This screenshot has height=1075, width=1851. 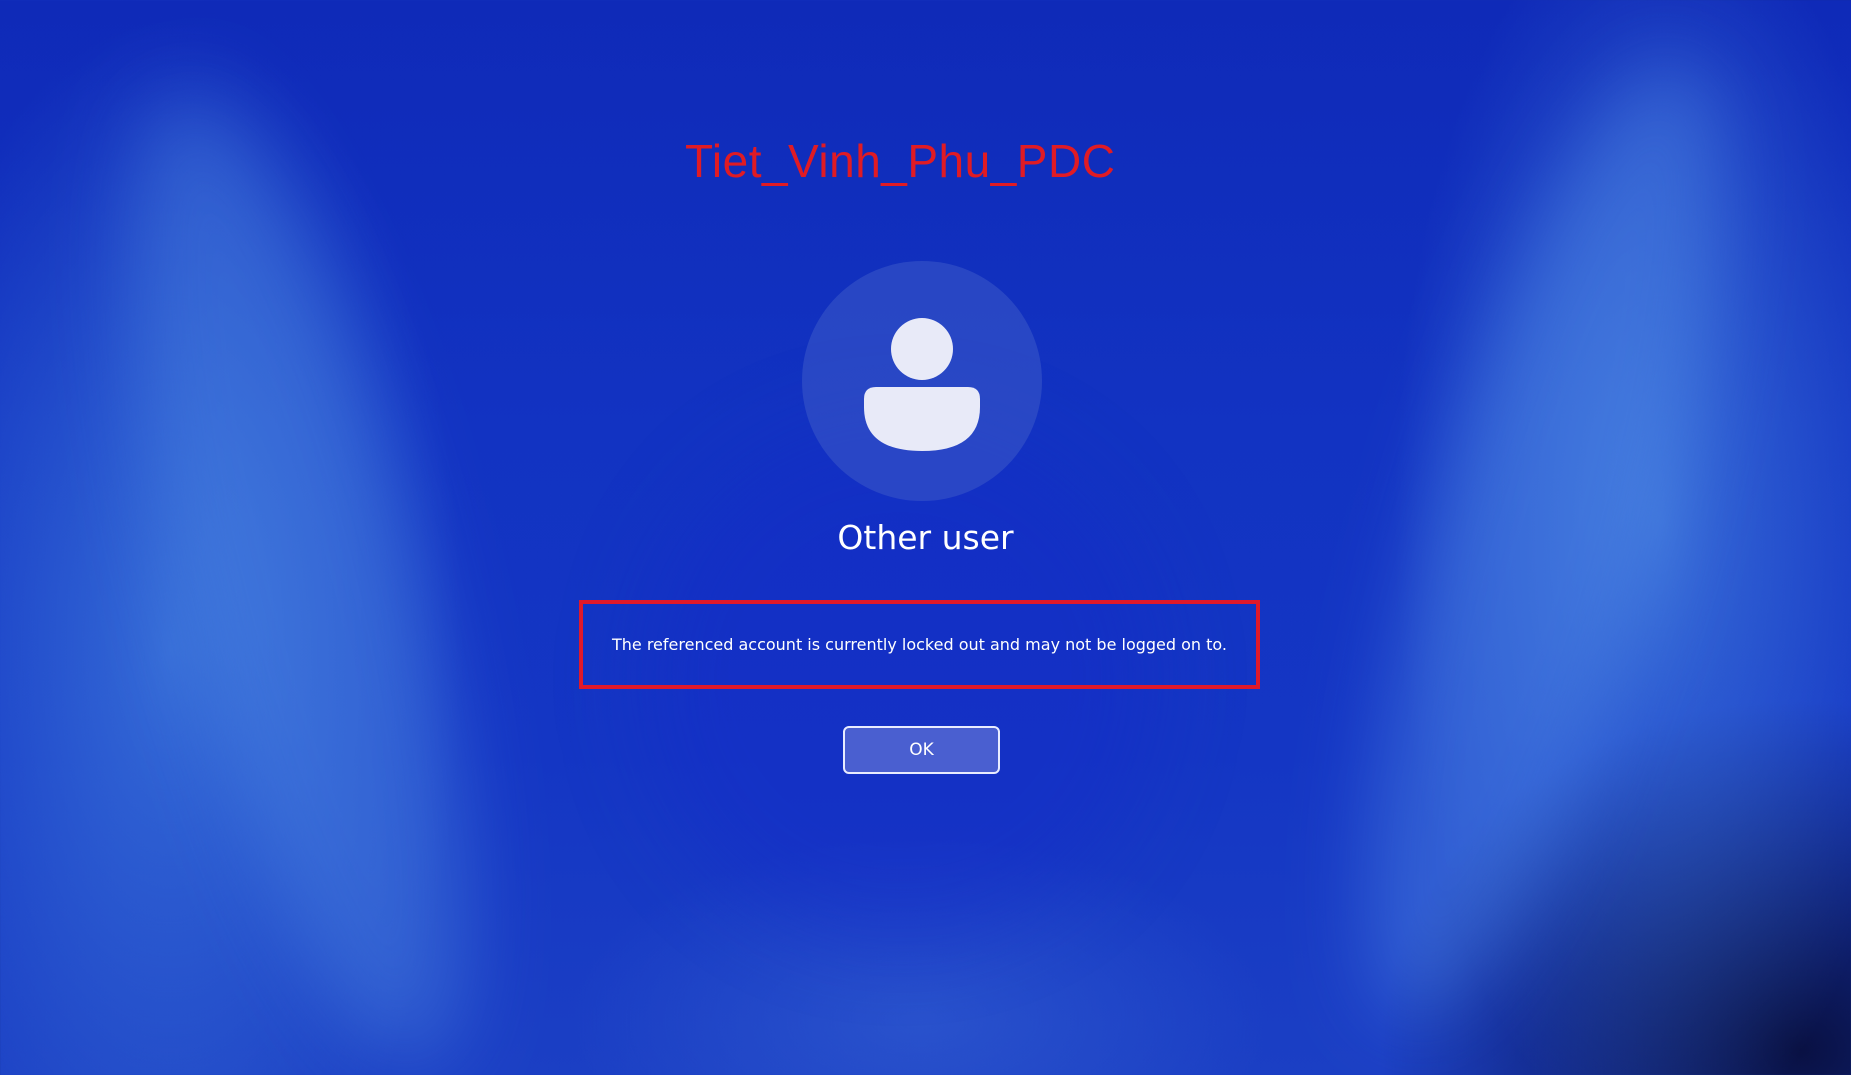 What do you see at coordinates (921, 750) in the screenshot?
I see `ok-button: OK` at bounding box center [921, 750].